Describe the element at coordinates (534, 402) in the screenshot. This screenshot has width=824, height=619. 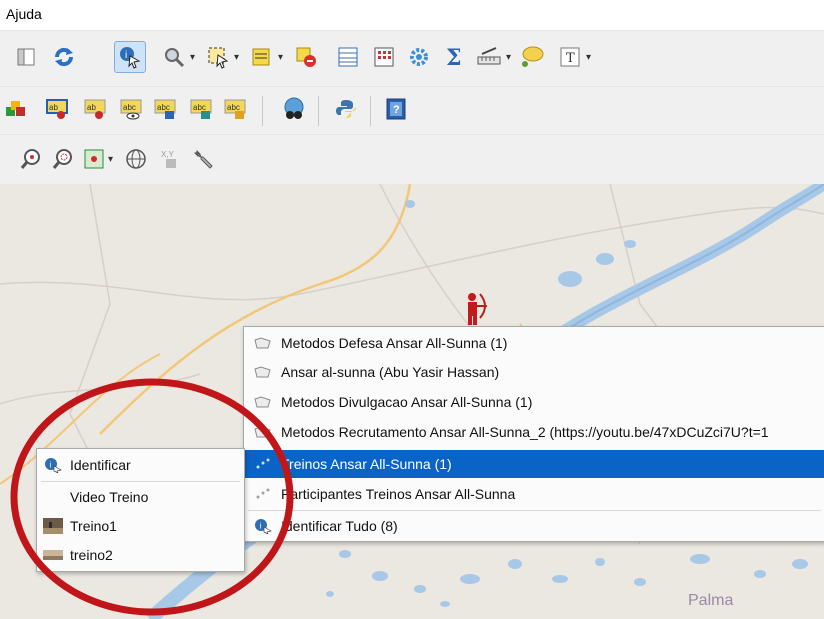
I see `context-menu-item: Metodos Divulgacao Ansar All-Sunna (1)` at that location.